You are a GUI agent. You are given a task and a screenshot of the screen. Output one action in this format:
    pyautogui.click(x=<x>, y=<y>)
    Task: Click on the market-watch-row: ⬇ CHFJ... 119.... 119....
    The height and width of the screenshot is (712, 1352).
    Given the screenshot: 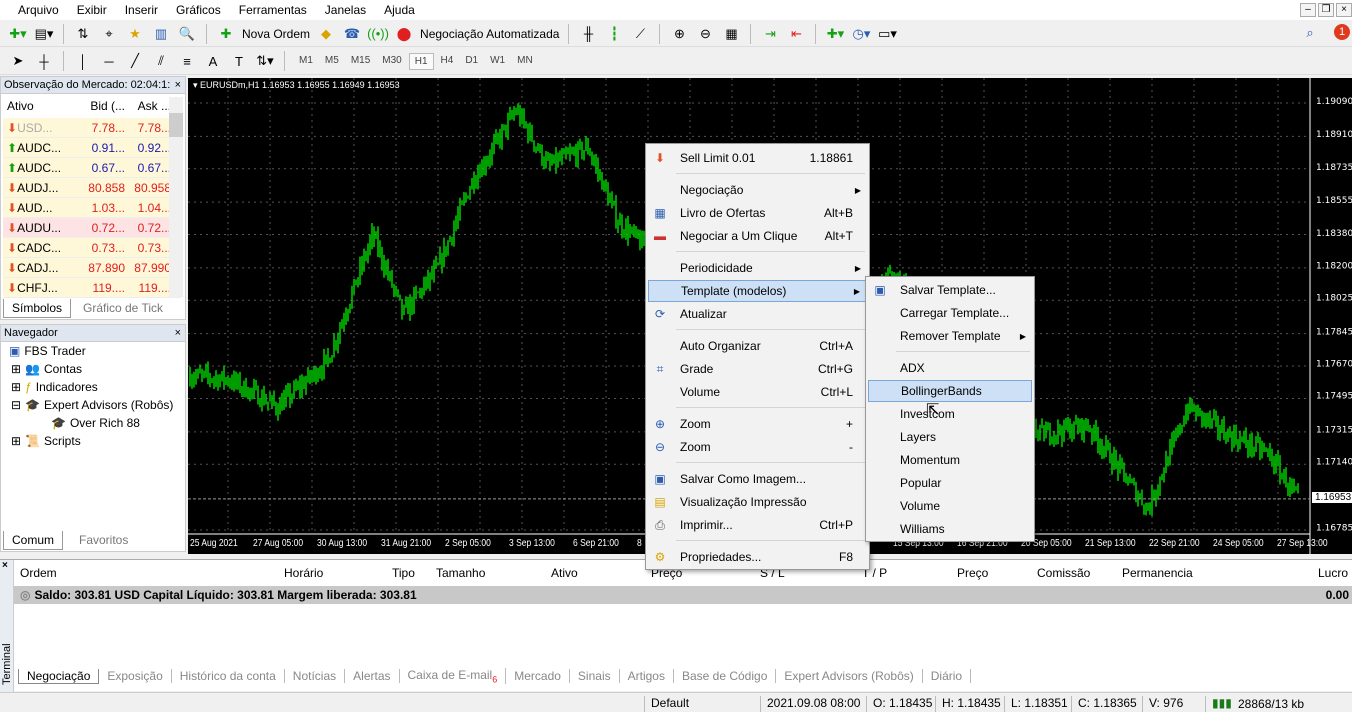 What is the action you would take?
    pyautogui.click(x=92, y=288)
    